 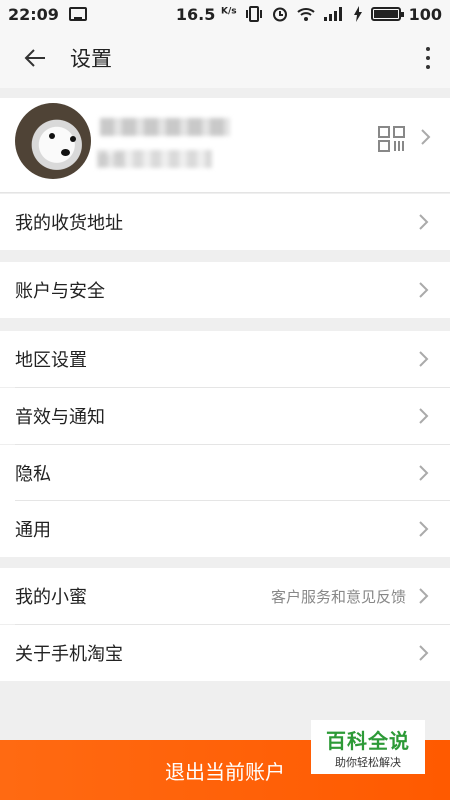 I want to click on menu-item-xiaomi: 我的小蜜 客户服务和意见反馈, so click(x=225, y=596).